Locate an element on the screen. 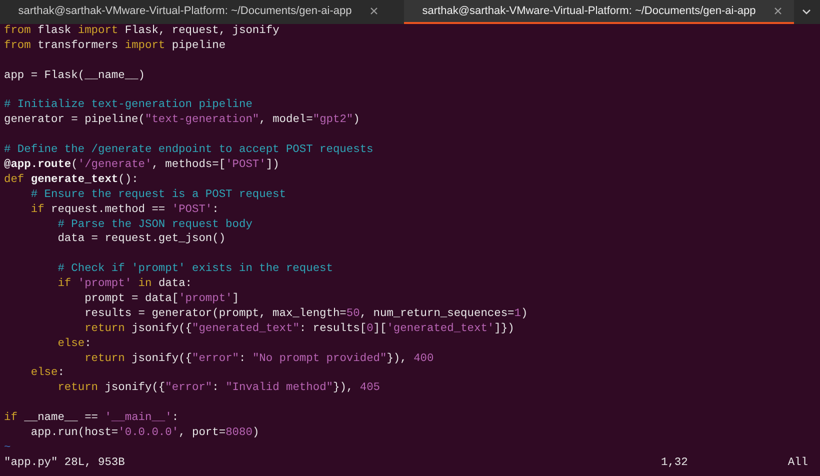 This screenshot has width=820, height=476. code-line: results = generator(prompt, max_length=50, num_return_sequences=1) is located at coordinates (306, 314).